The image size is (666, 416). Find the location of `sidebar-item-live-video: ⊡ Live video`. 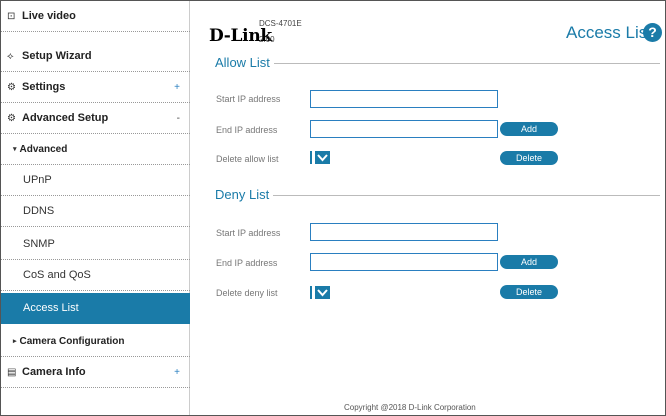

sidebar-item-live-video: ⊡ Live video is located at coordinates (95, 16).